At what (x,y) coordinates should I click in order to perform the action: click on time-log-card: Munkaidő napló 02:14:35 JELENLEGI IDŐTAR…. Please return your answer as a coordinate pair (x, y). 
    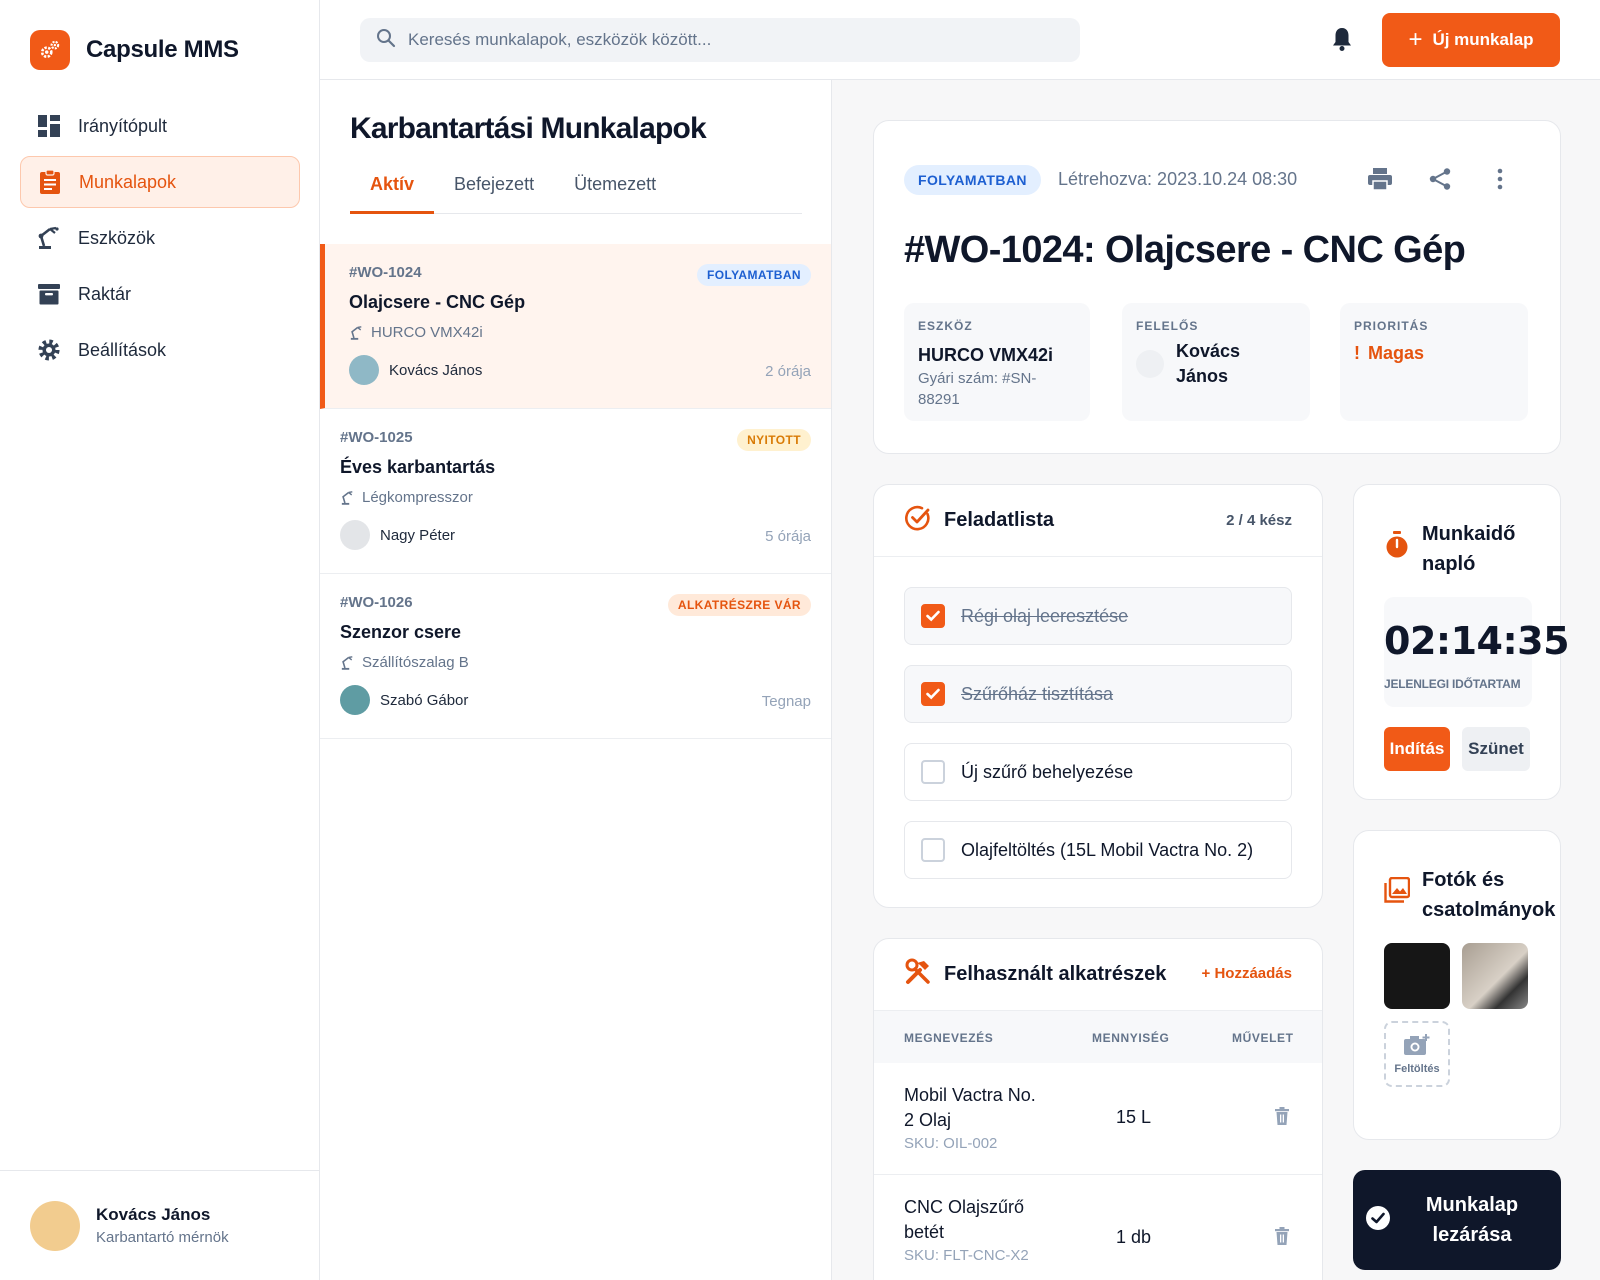
    Looking at the image, I should click on (1461, 642).